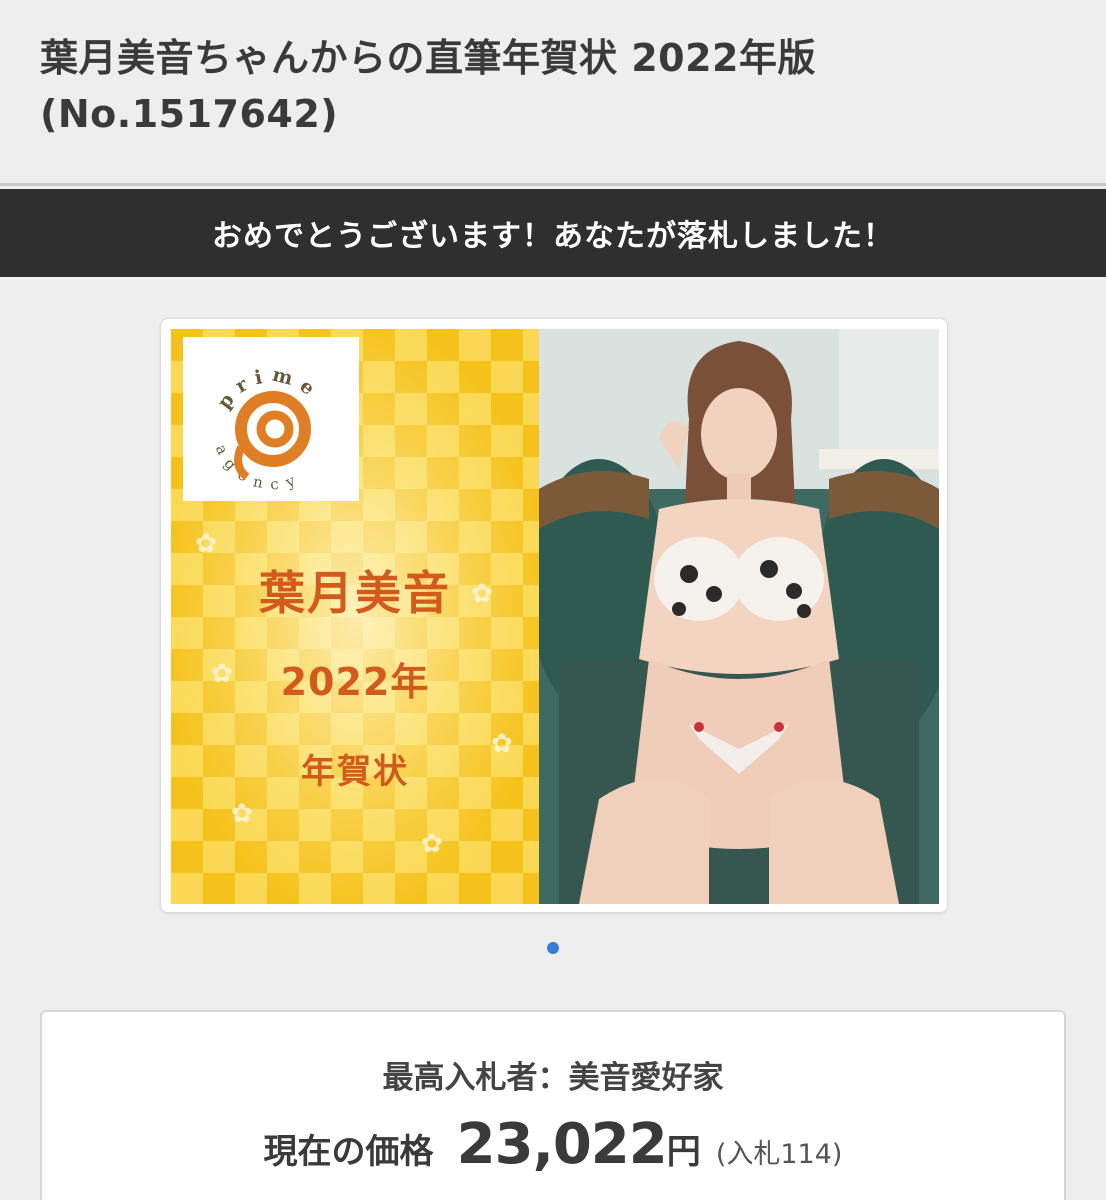 This screenshot has width=1106, height=1200. Describe the element at coordinates (683, 1152) in the screenshot. I see `price-currency: 円` at that location.